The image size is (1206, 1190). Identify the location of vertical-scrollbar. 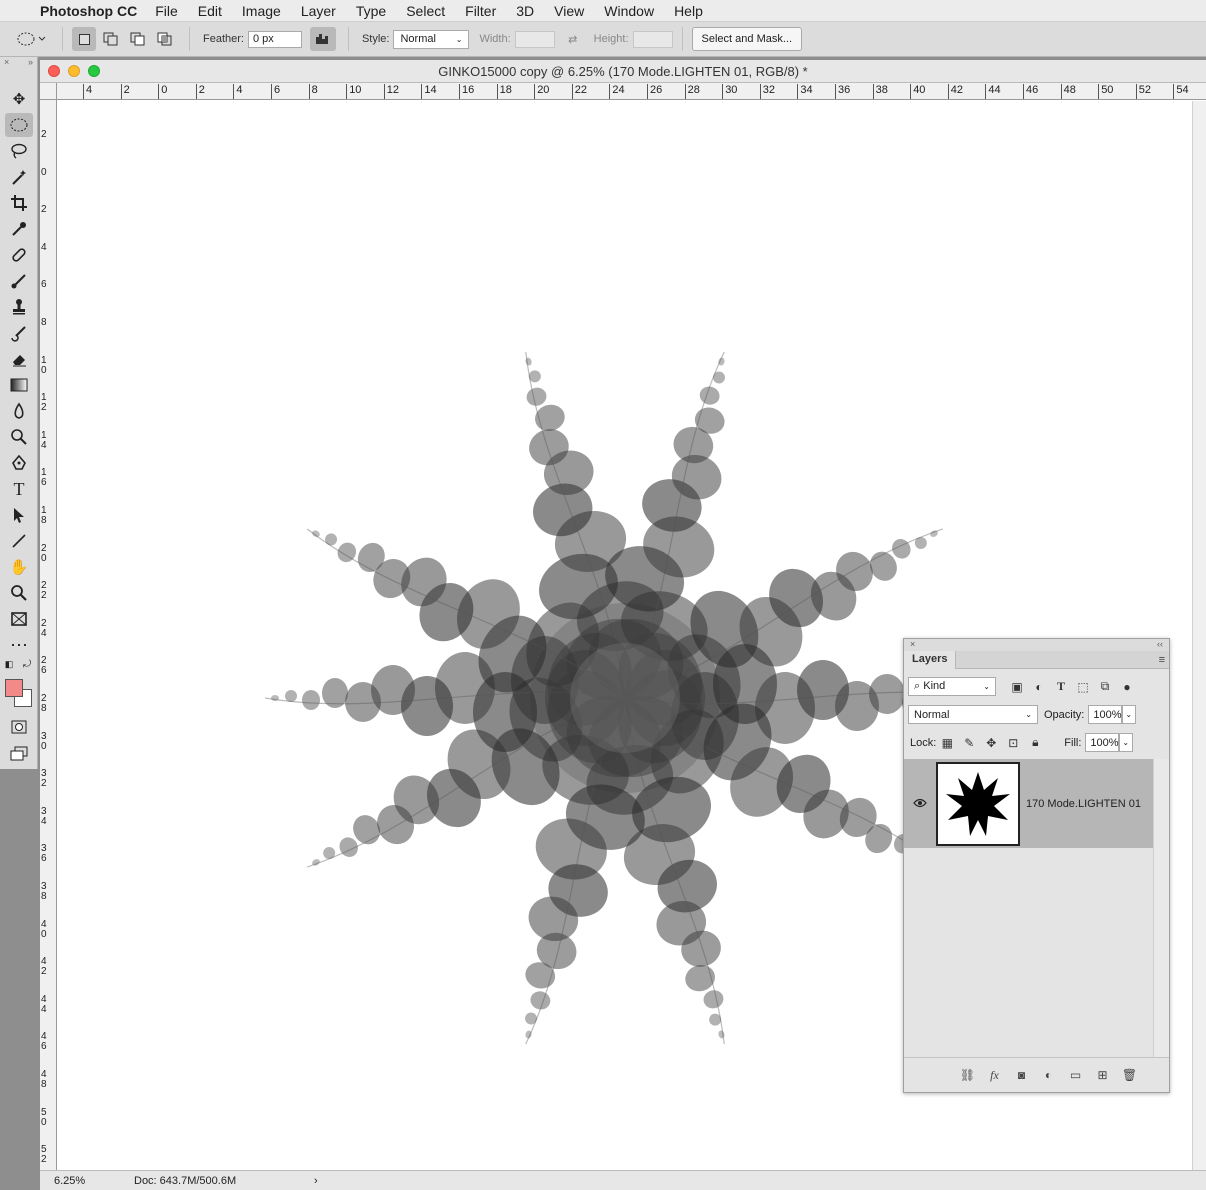
(1199, 635).